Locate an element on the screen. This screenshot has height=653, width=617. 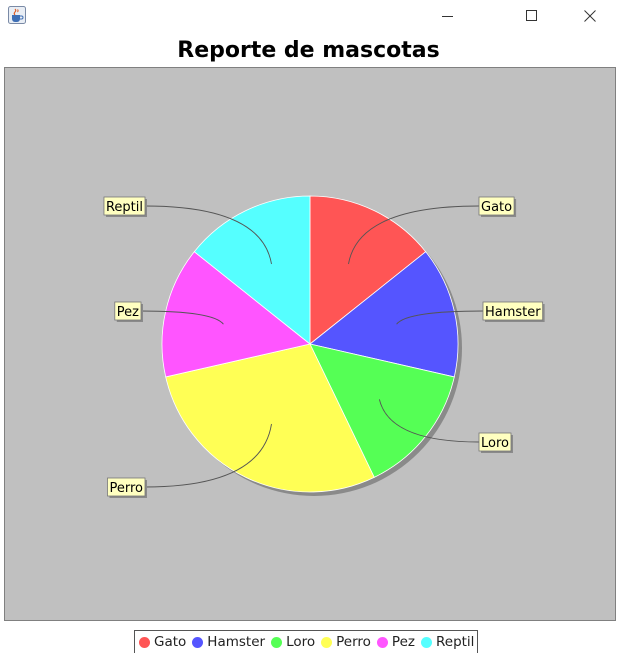
legend-item-gato: Gato is located at coordinates (162, 642).